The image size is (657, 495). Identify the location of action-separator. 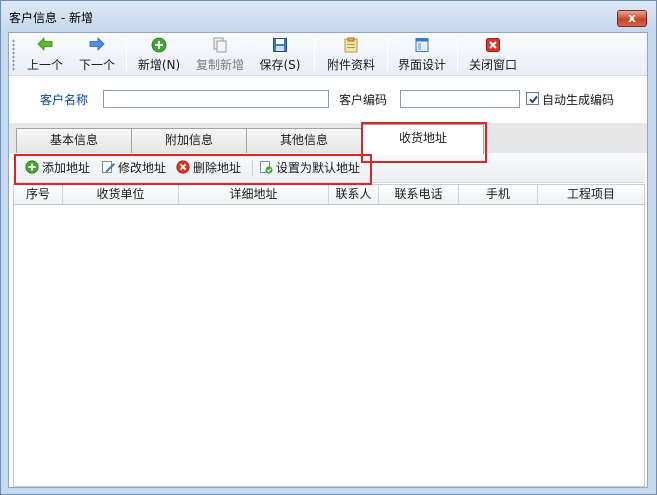
(252, 168).